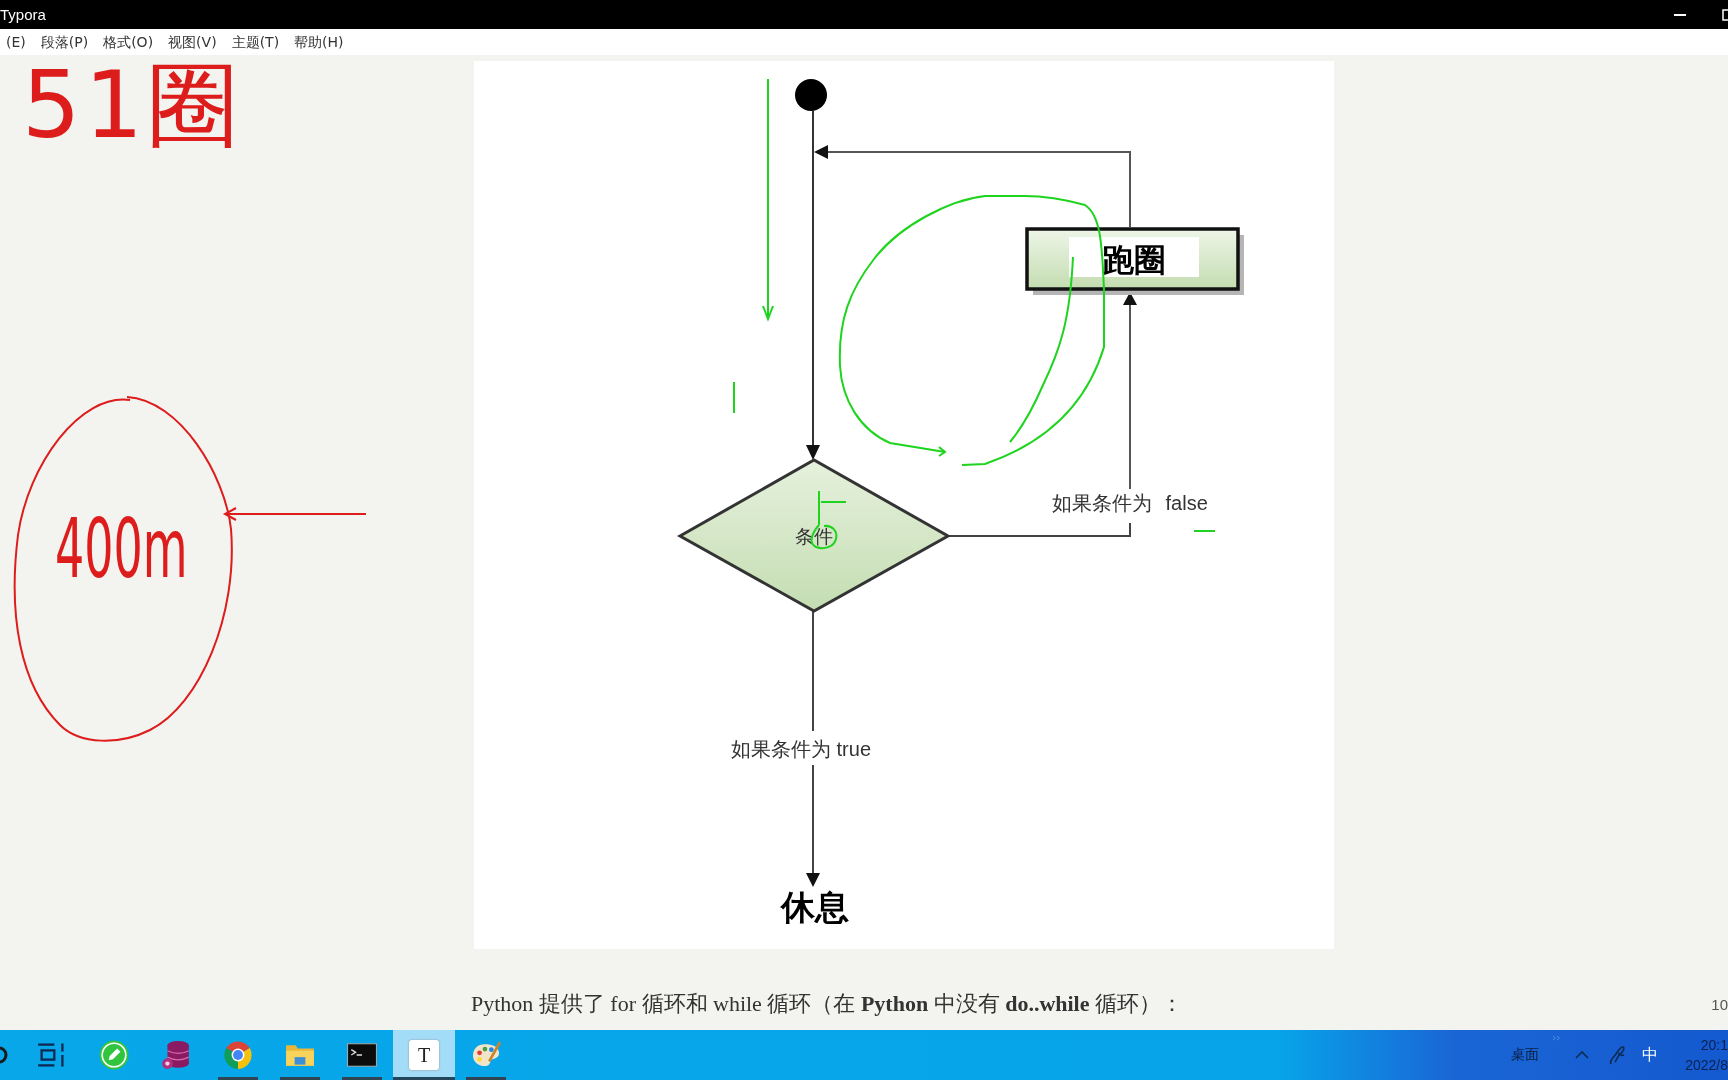 The image size is (1728, 1080). What do you see at coordinates (64, 42) in the screenshot?
I see `menu-item: 段落(P)` at bounding box center [64, 42].